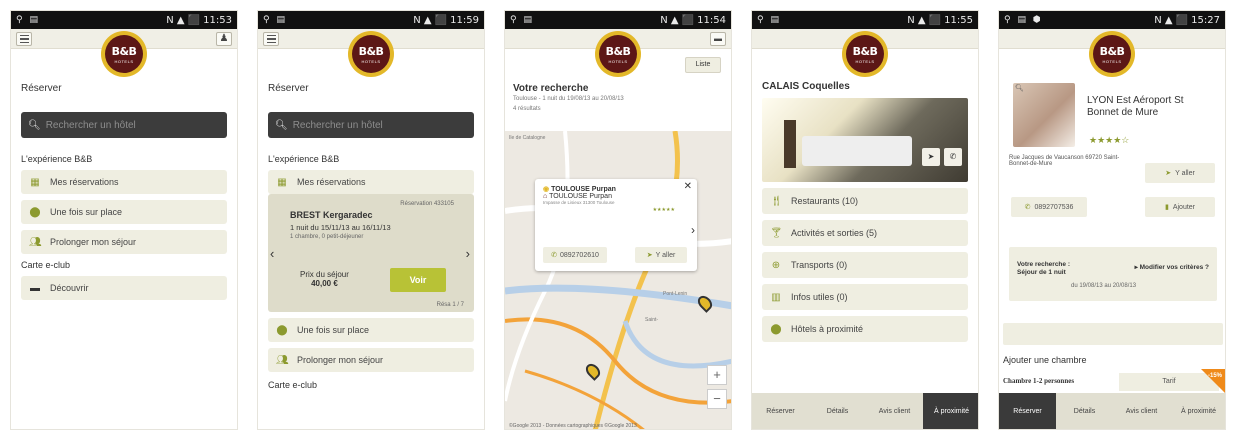  I want to click on map-icon: ▥, so click(776, 297).